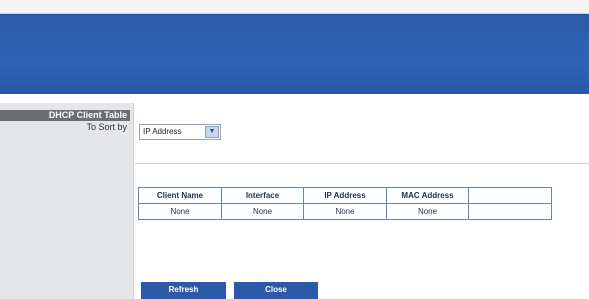 The width and height of the screenshot is (589, 299). I want to click on top-strip, so click(294, 6).